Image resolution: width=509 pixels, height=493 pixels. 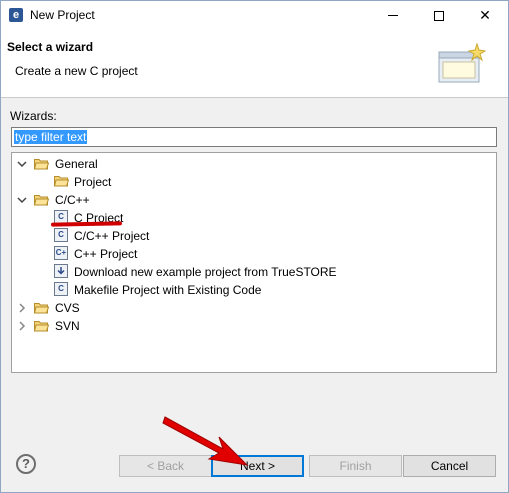 I want to click on project-icon, so click(x=61, y=181).